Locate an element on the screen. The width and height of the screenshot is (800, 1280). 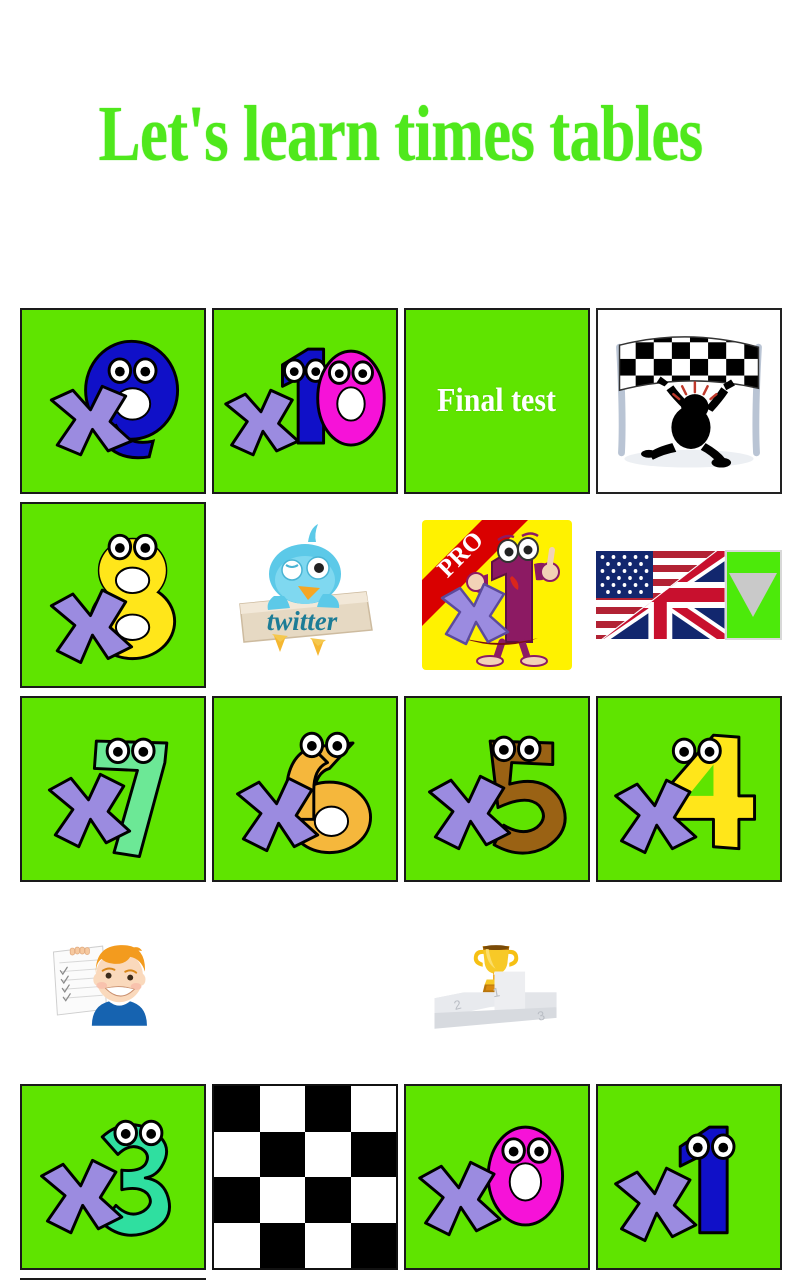
tile-my-results is located at coordinates (113, 983).